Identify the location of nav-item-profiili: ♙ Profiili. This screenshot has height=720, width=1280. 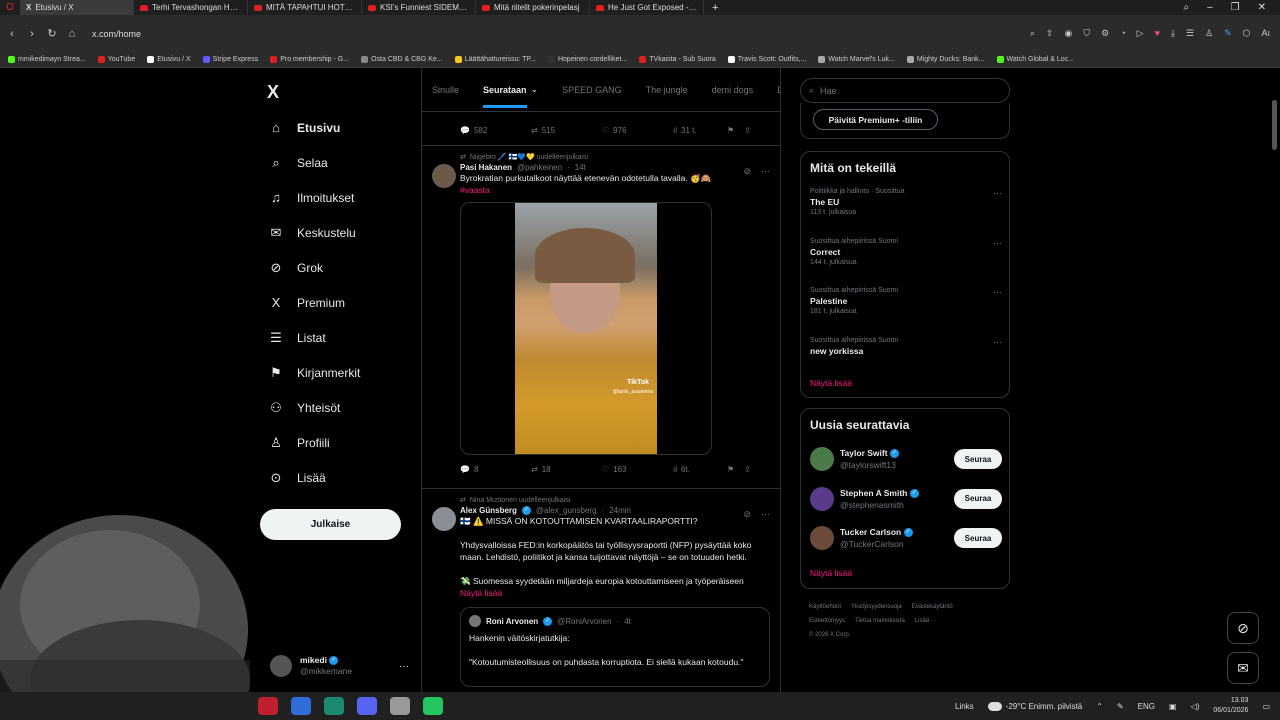
(340, 442).